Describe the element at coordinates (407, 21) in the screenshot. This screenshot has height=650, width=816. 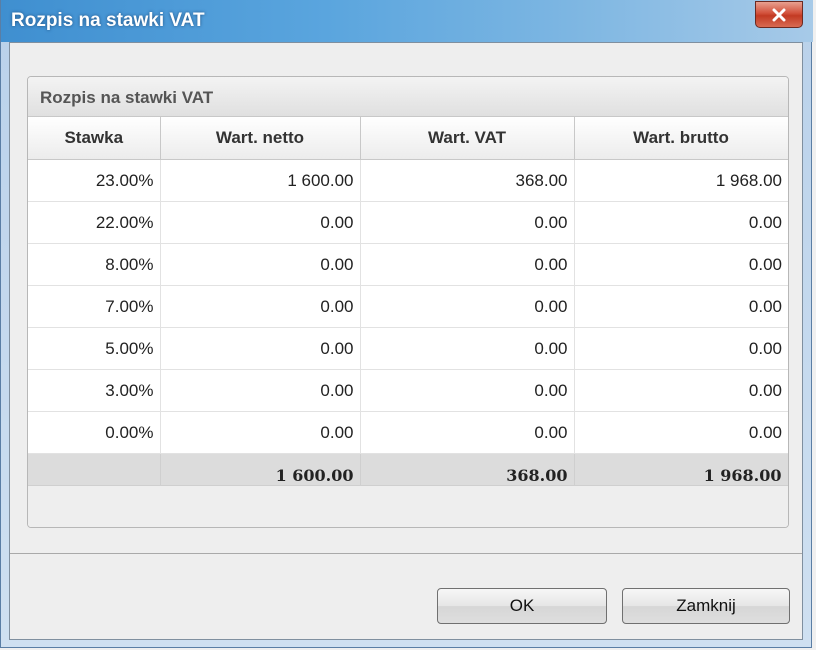
I see `title-bar: Rozpis na stawki VAT` at that location.